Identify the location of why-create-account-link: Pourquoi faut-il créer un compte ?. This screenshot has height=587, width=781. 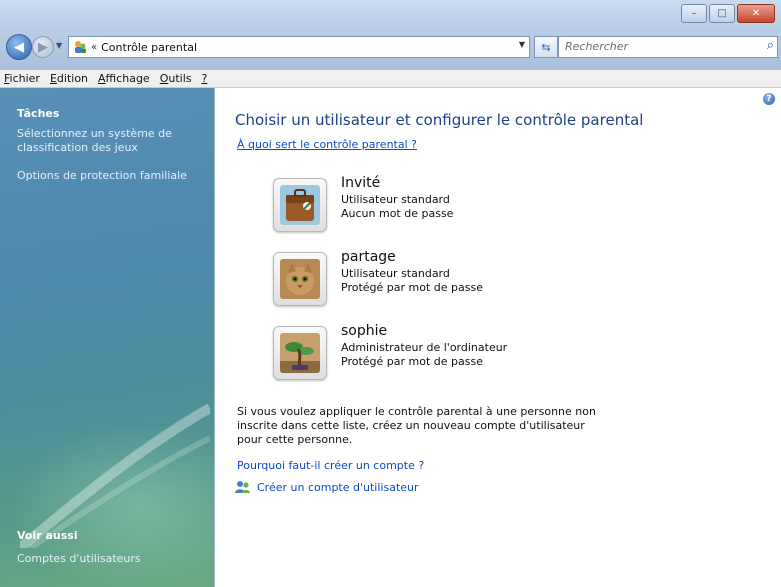
(330, 465).